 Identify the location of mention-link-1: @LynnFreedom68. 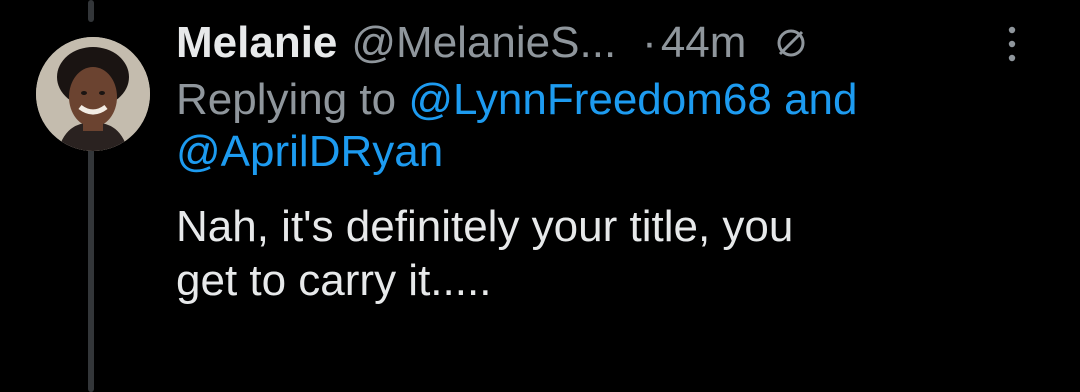
(589, 99).